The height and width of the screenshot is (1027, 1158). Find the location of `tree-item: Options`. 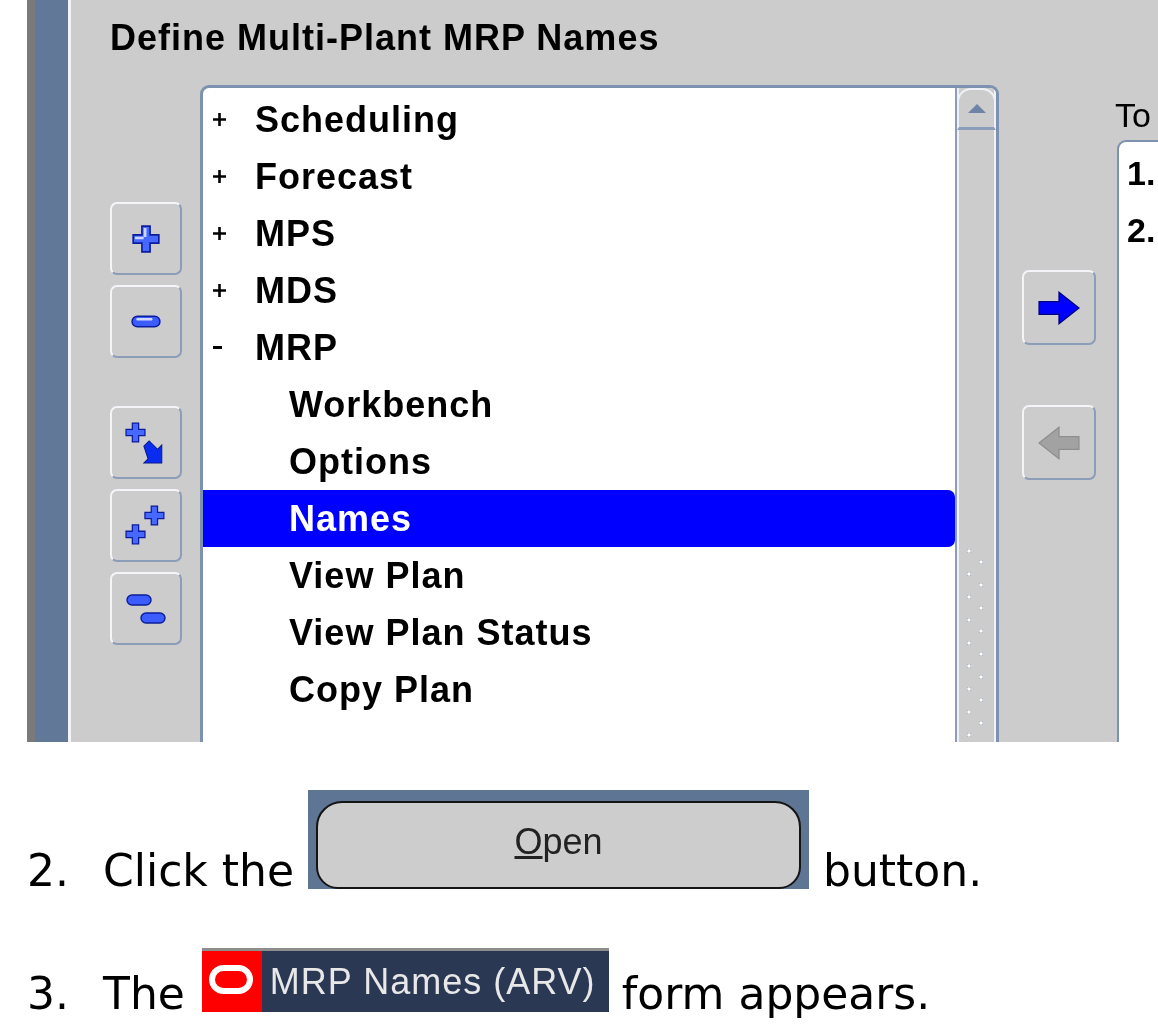

tree-item: Options is located at coordinates (579, 461).